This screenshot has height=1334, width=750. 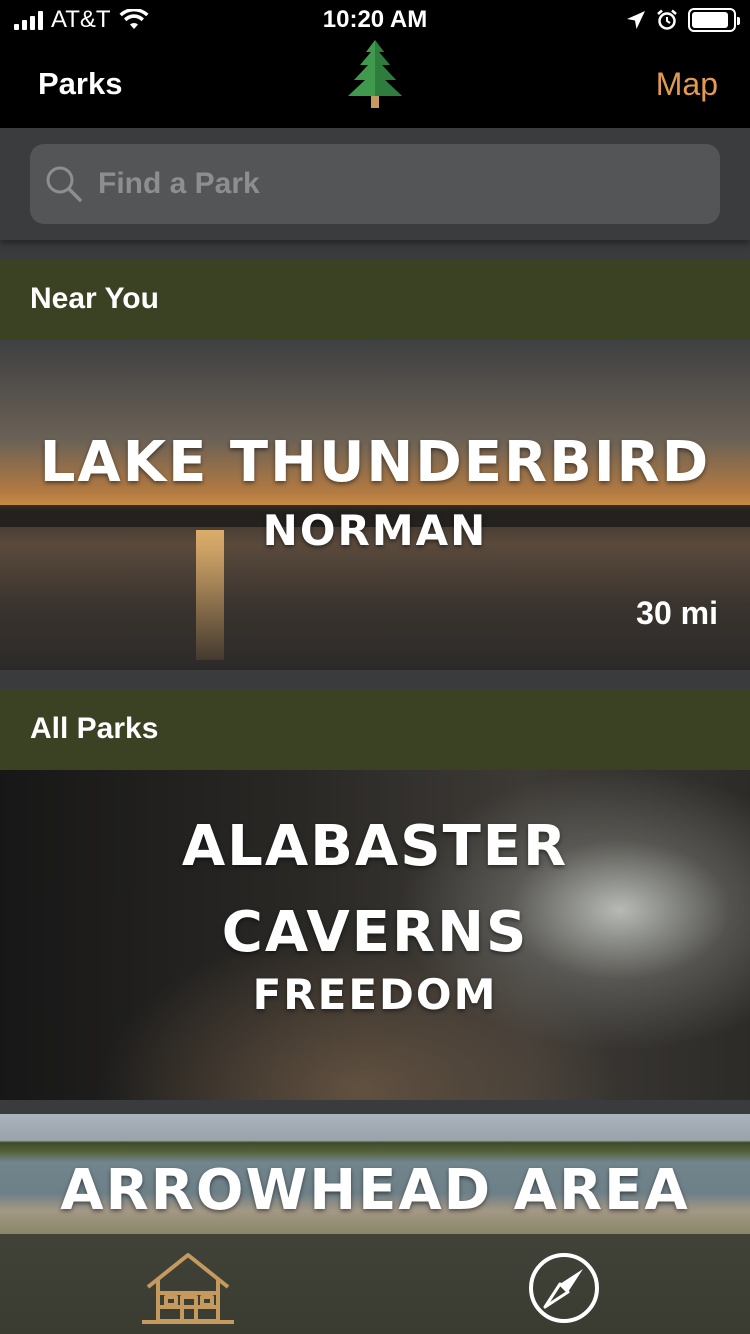 What do you see at coordinates (64, 184) in the screenshot?
I see `search-icon` at bounding box center [64, 184].